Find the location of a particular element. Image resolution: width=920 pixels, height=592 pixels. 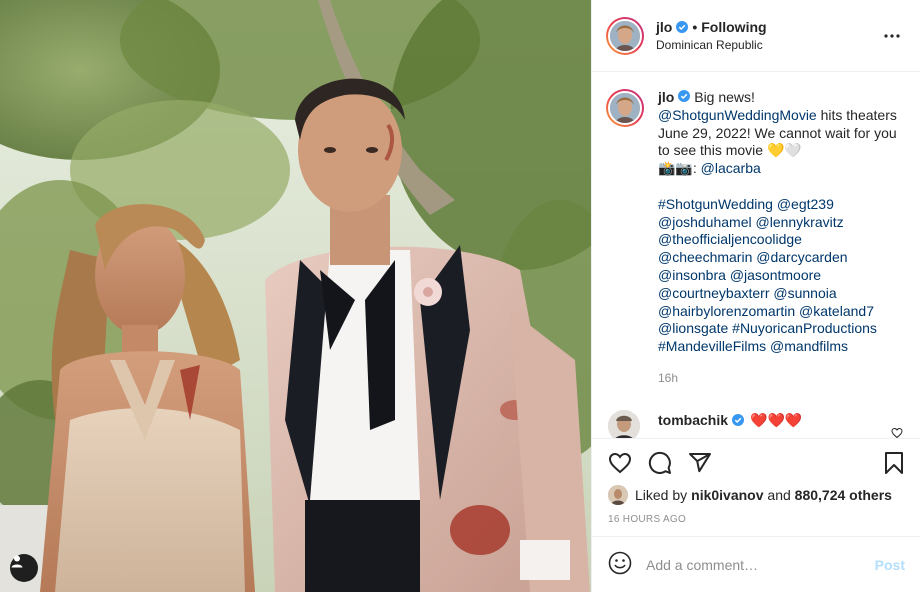

mention-link: @egt239 is located at coordinates (805, 204).